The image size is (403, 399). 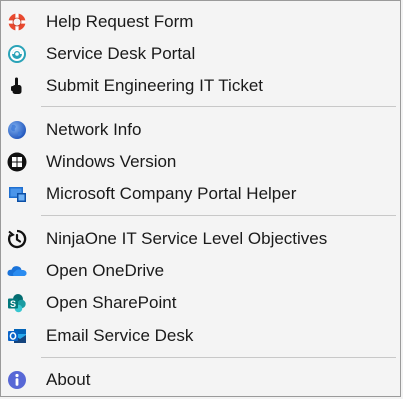 I want to click on hand-icon, so click(x=17, y=86).